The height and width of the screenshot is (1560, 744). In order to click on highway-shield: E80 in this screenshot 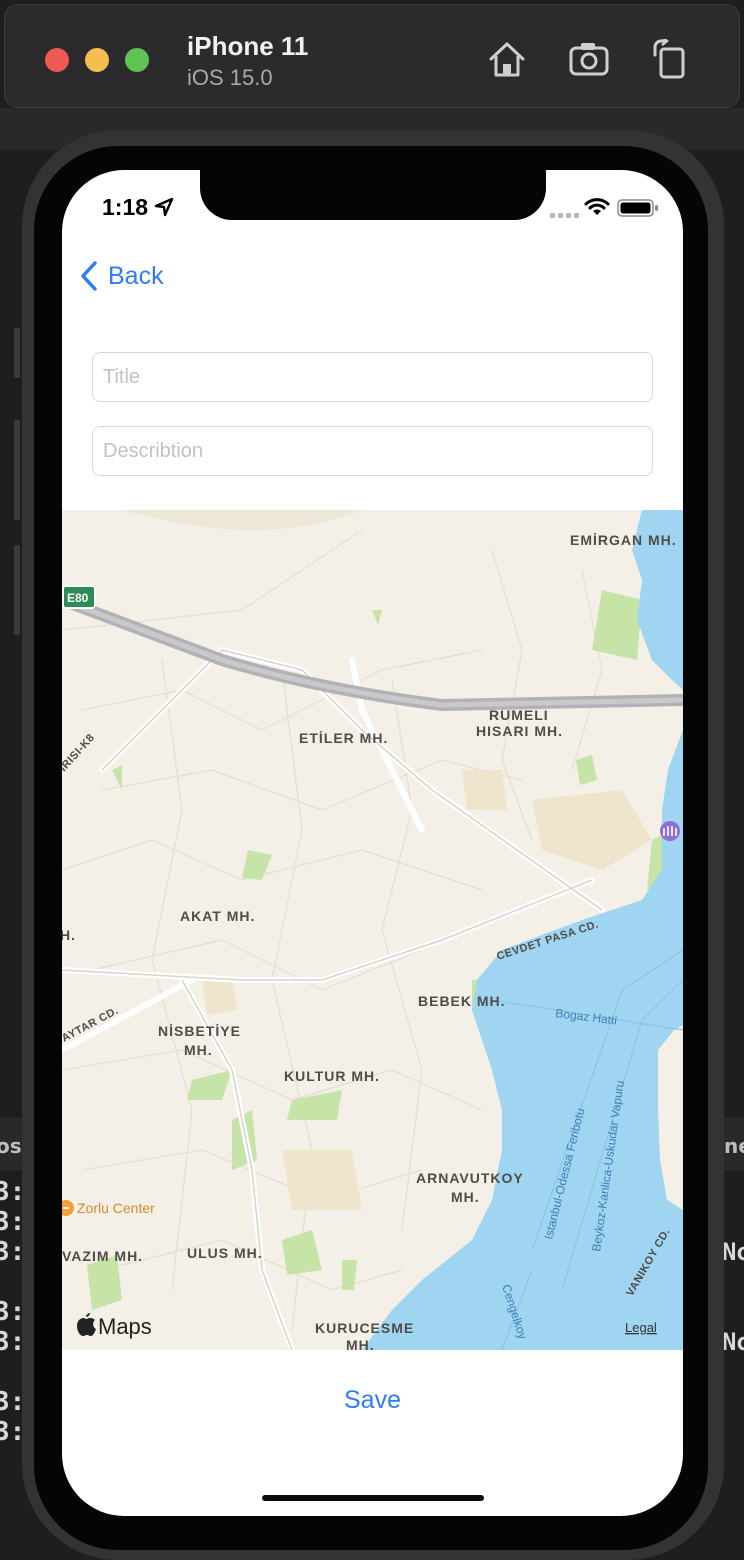, I will do `click(79, 597)`.